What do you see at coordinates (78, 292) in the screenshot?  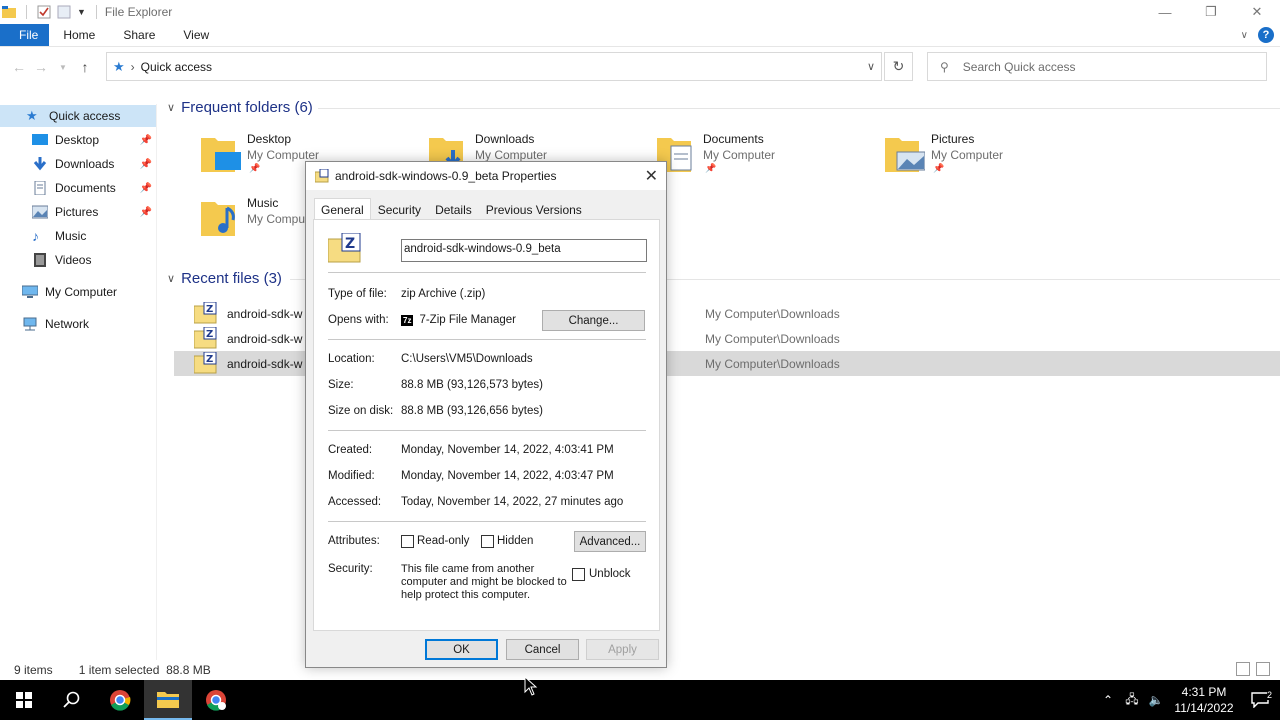 I see `sidebar-item-my-computer: My Computer` at bounding box center [78, 292].